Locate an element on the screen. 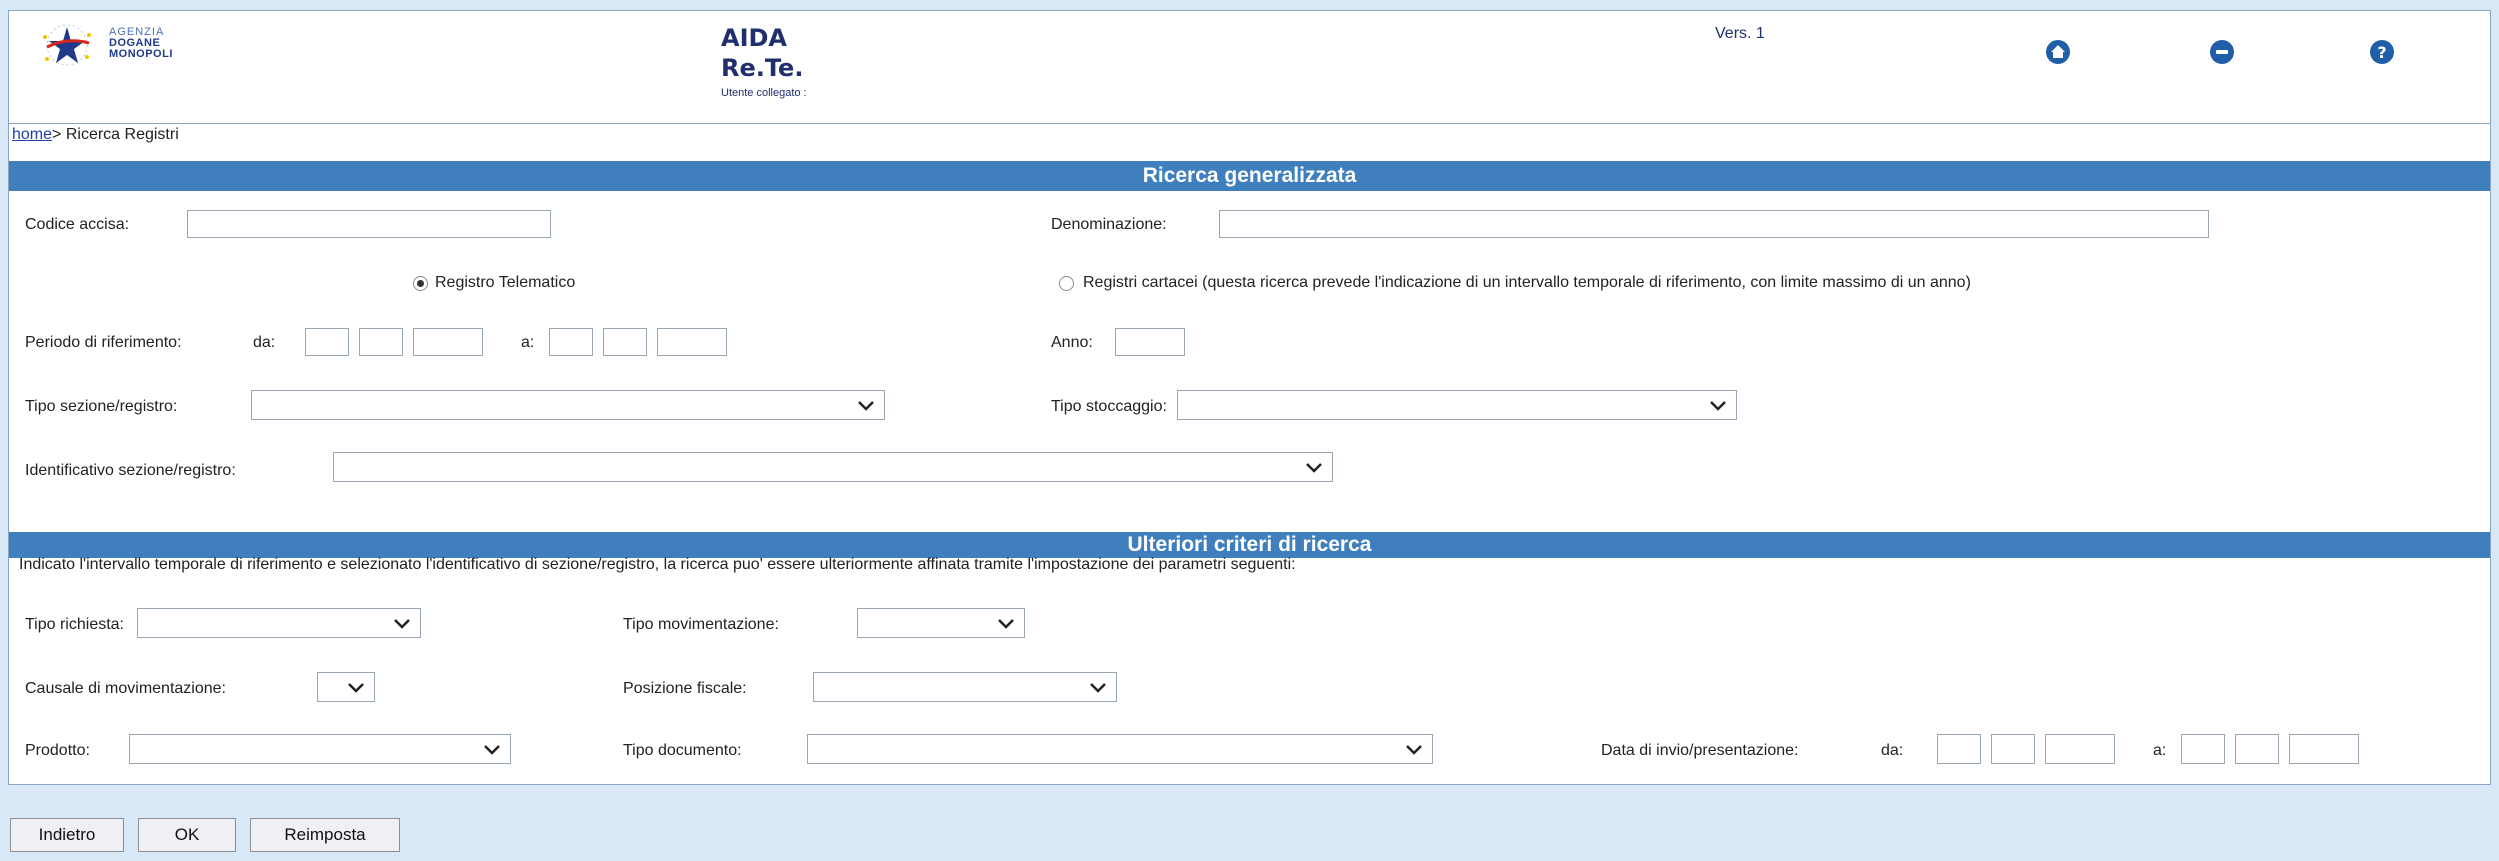  data-invio-a-day-input is located at coordinates (2203, 749).